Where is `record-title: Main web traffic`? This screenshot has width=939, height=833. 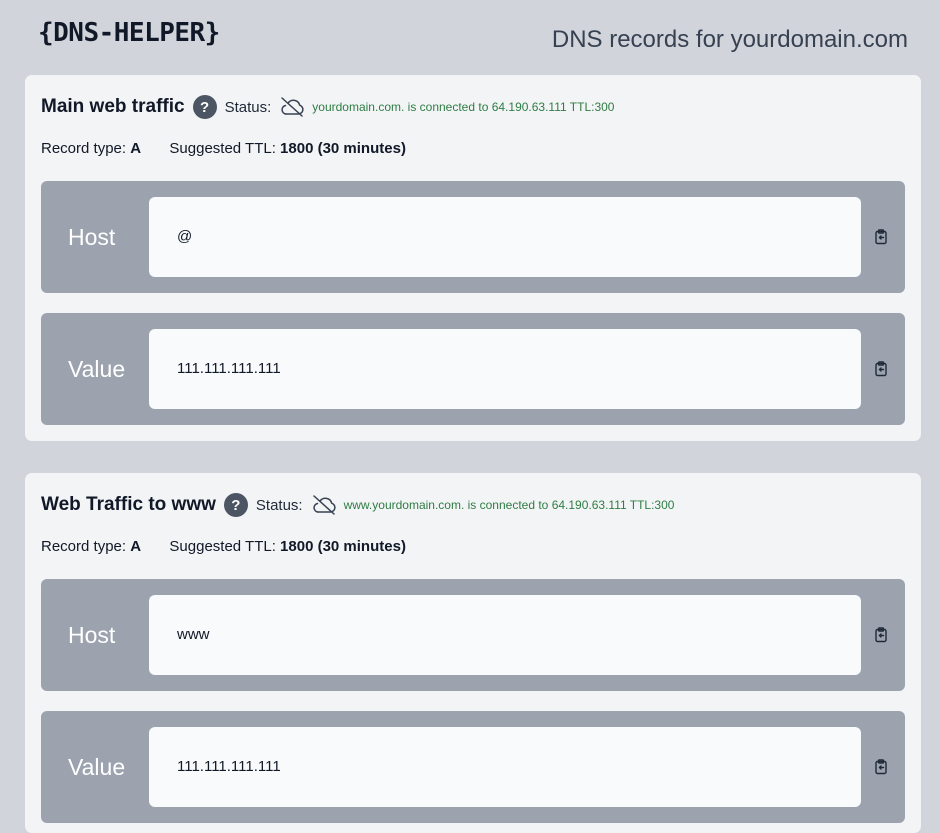 record-title: Main web traffic is located at coordinates (113, 106).